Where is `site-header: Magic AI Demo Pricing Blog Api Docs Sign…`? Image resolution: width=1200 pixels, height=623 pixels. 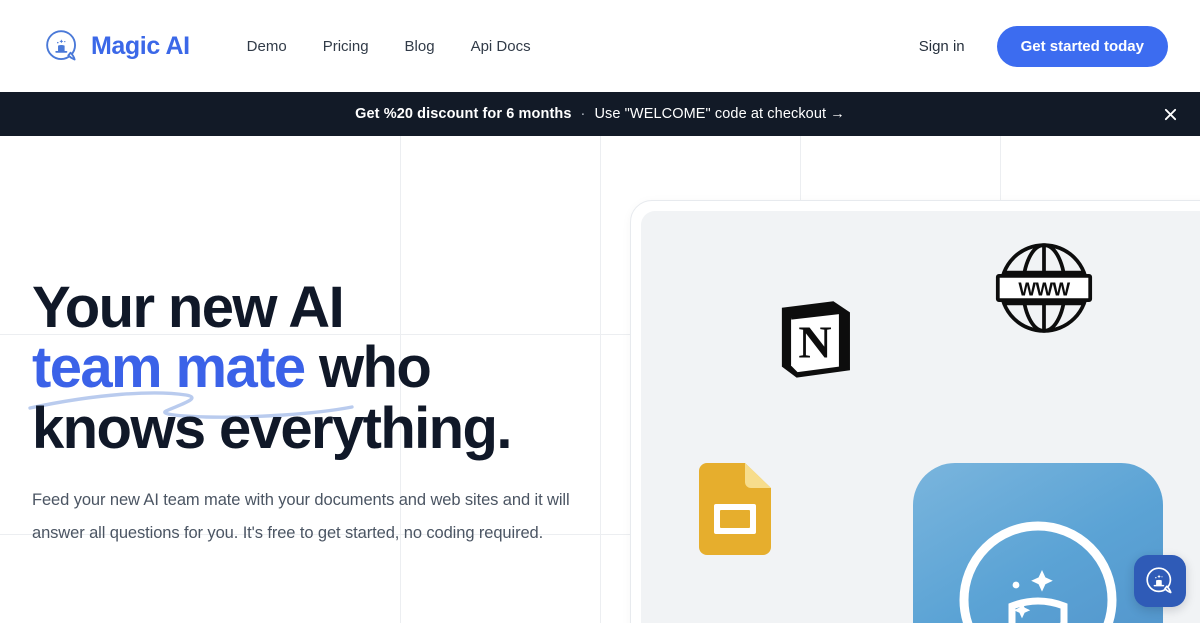 site-header: Magic AI Demo Pricing Blog Api Docs Sign… is located at coordinates (600, 46).